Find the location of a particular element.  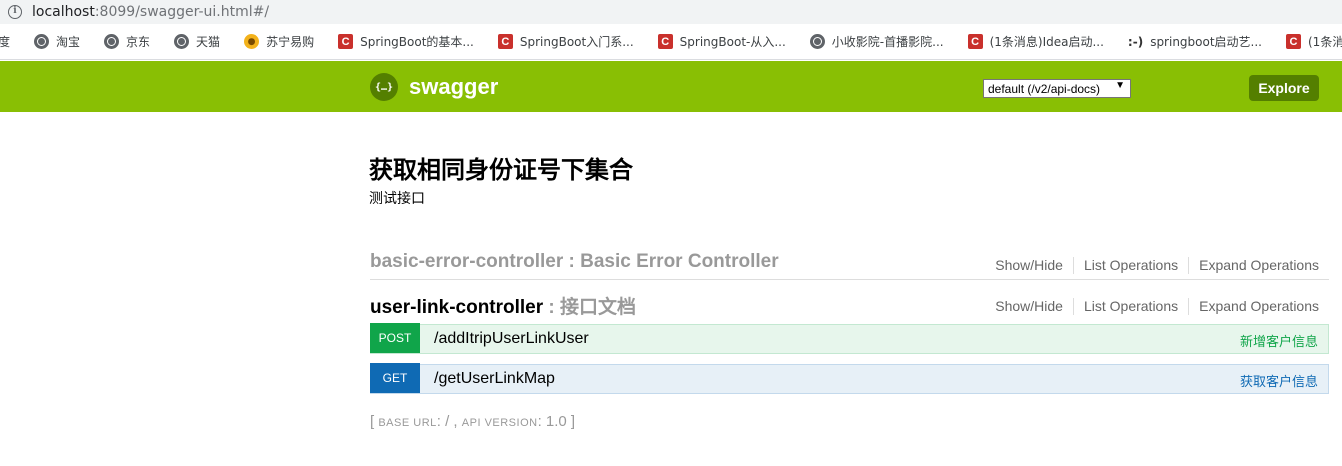

resource-description: 接口文档 is located at coordinates (598, 307).